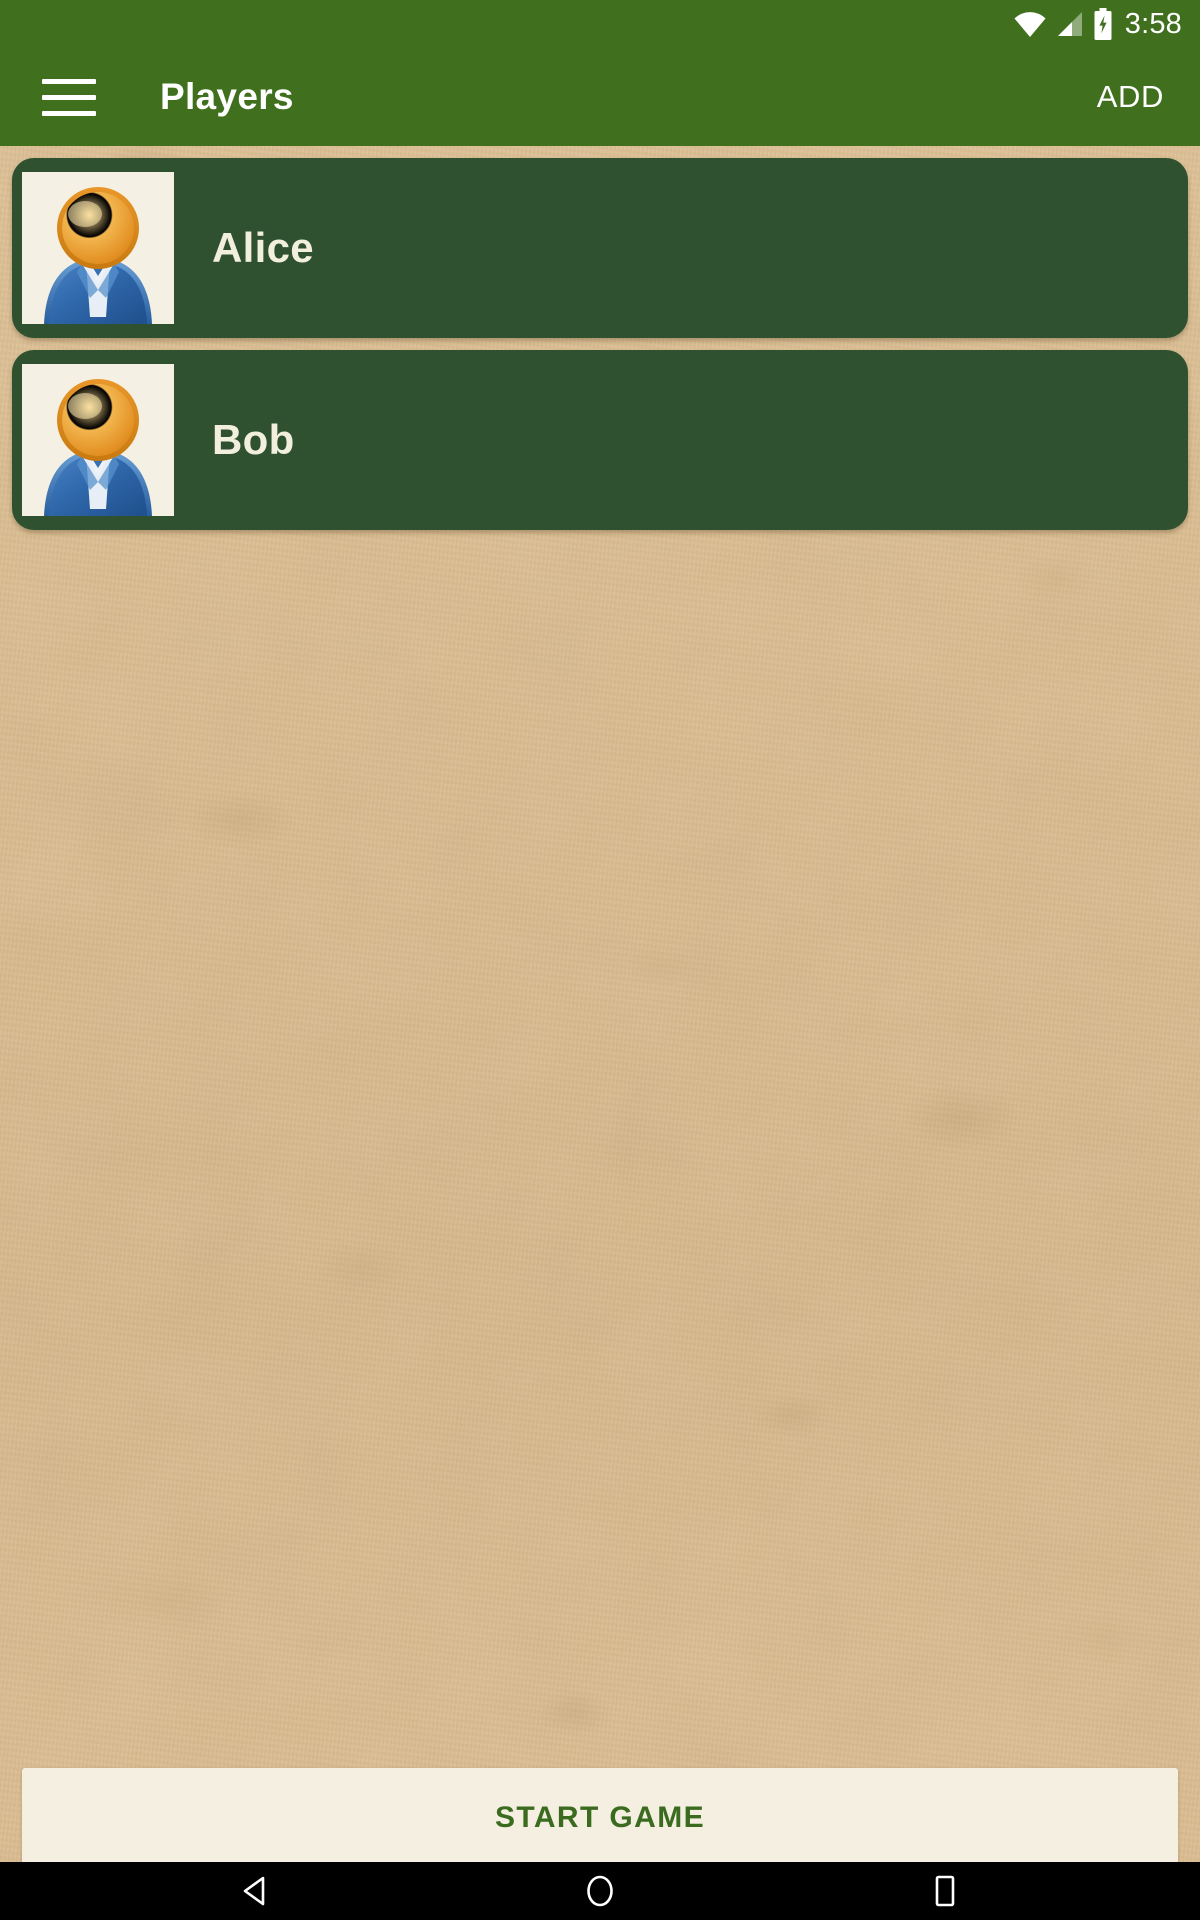 The image size is (1200, 1920). Describe the element at coordinates (1103, 24) in the screenshot. I see `battery-charging-icon` at that location.